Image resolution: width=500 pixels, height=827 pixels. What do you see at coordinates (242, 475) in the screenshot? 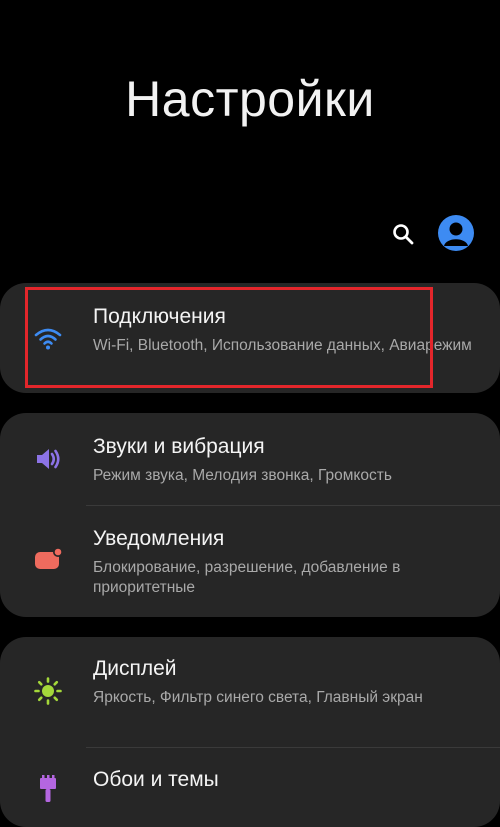
I see `settings-item-subtitle: Режим звука, Мелодия звонка, Громкость` at bounding box center [242, 475].